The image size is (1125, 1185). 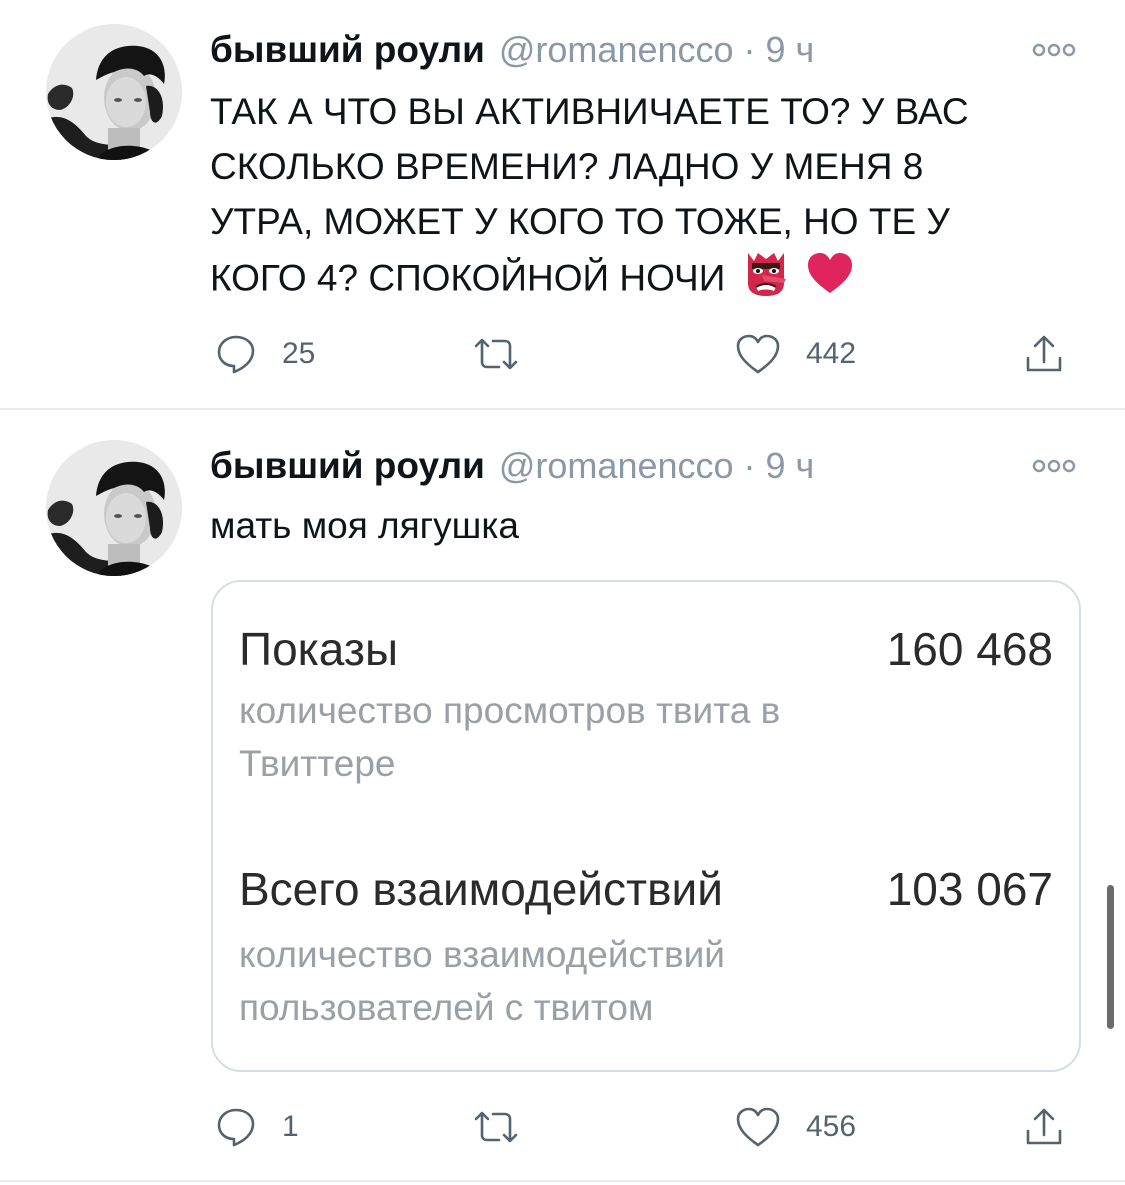 I want to click on metric-description-line: количество просмотров твита в, so click(x=510, y=710).